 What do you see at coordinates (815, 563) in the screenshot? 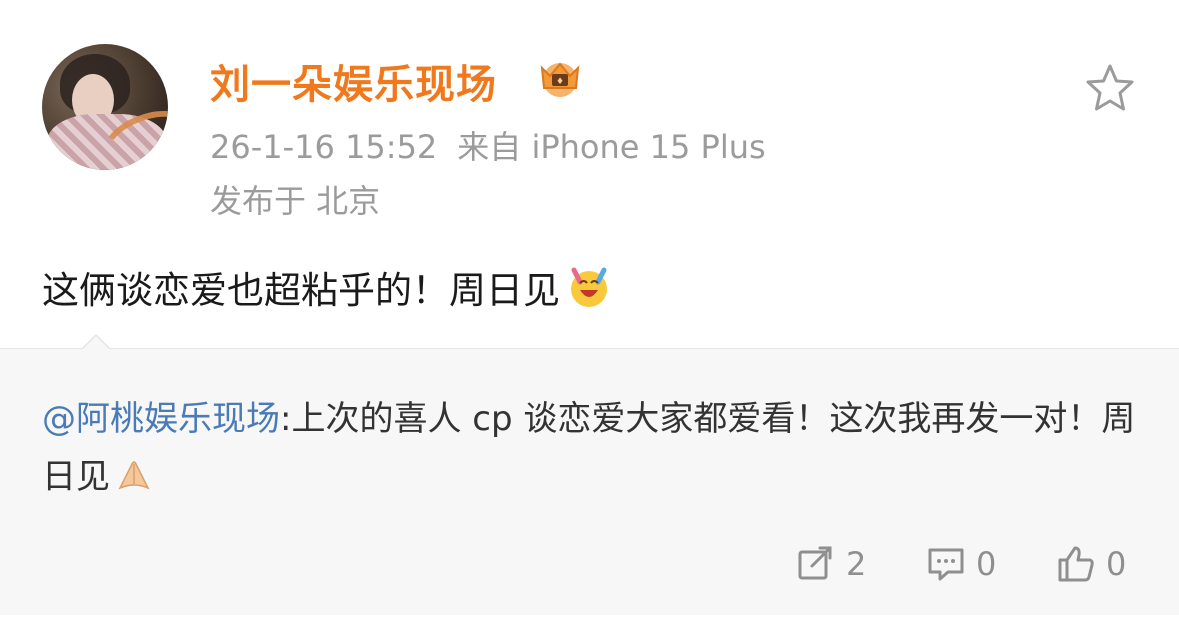
I see `repost-icon` at bounding box center [815, 563].